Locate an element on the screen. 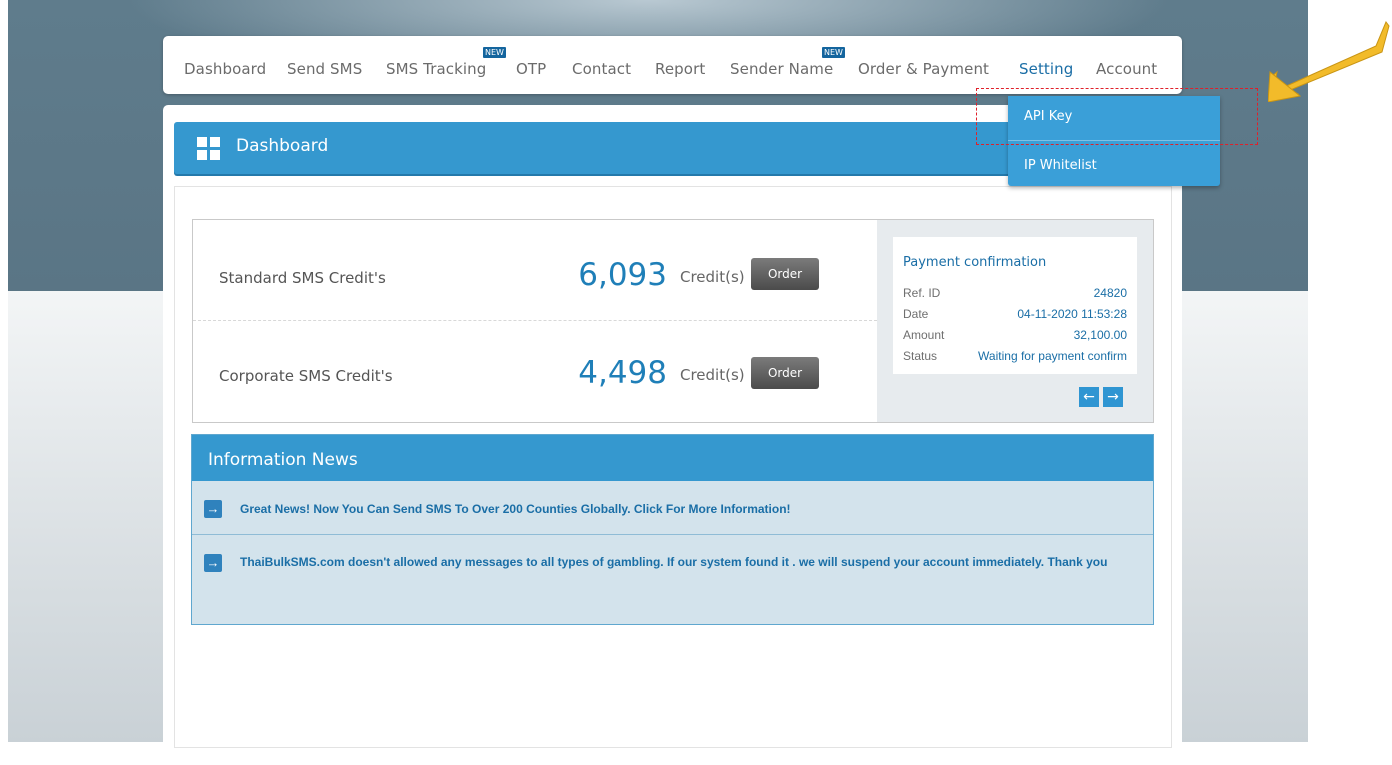  page-title: Dashboard is located at coordinates (282, 146).